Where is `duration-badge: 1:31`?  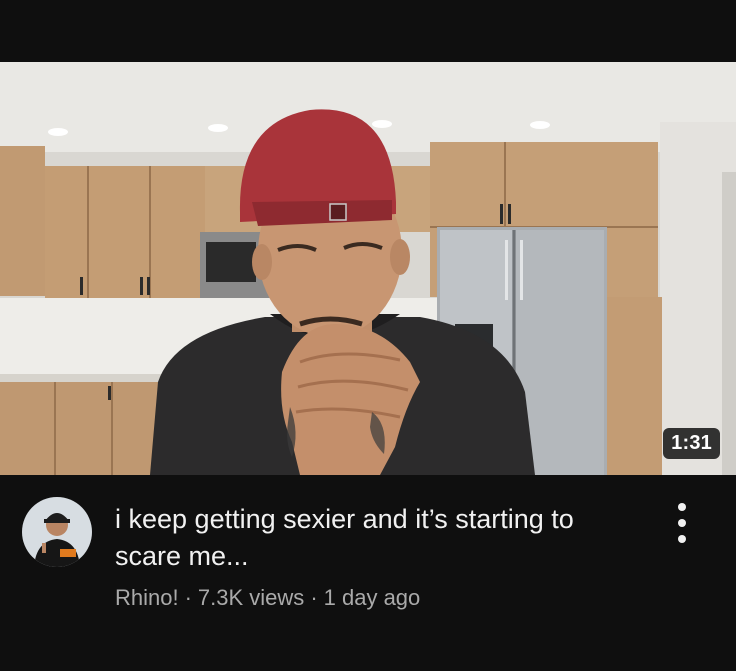 duration-badge: 1:31 is located at coordinates (691, 443).